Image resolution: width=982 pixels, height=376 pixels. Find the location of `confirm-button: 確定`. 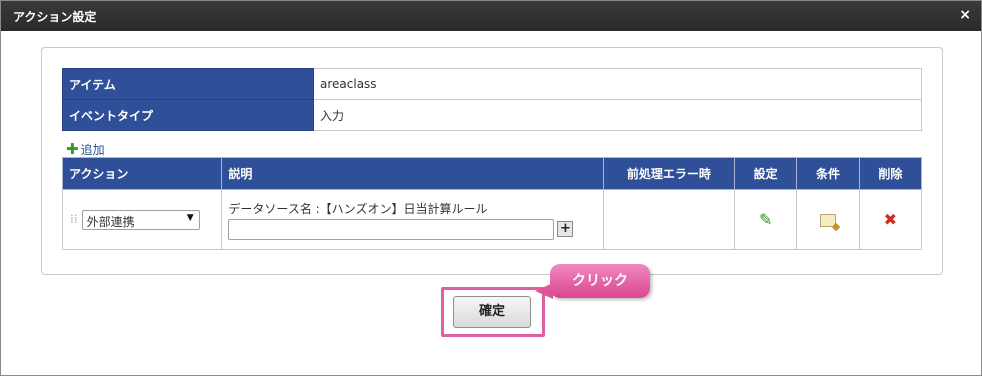

confirm-button: 確定 is located at coordinates (492, 312).